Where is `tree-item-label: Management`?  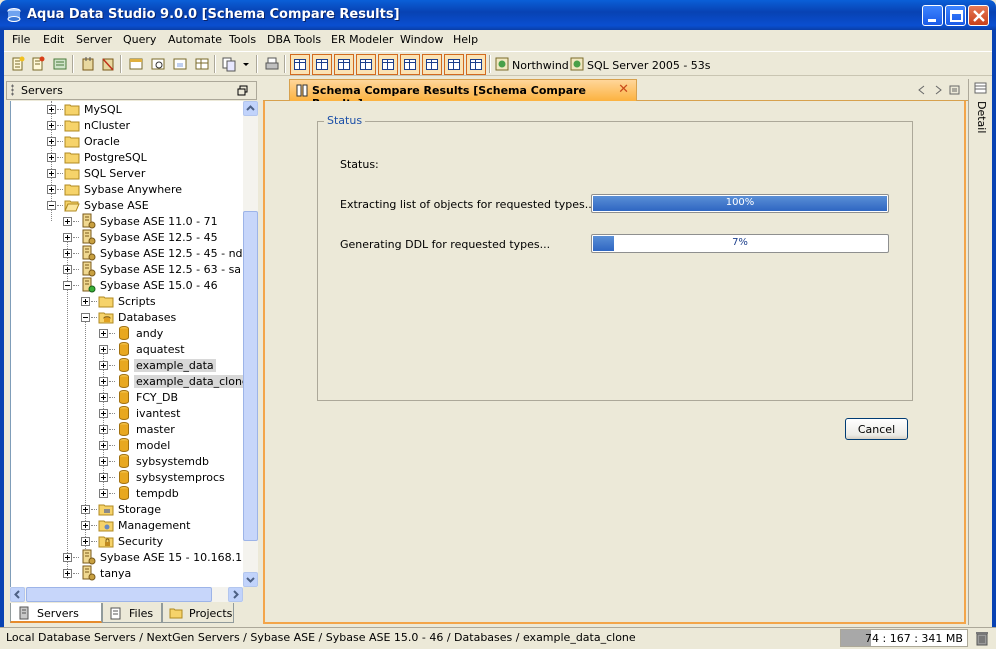
tree-item-label: Management is located at coordinates (154, 525).